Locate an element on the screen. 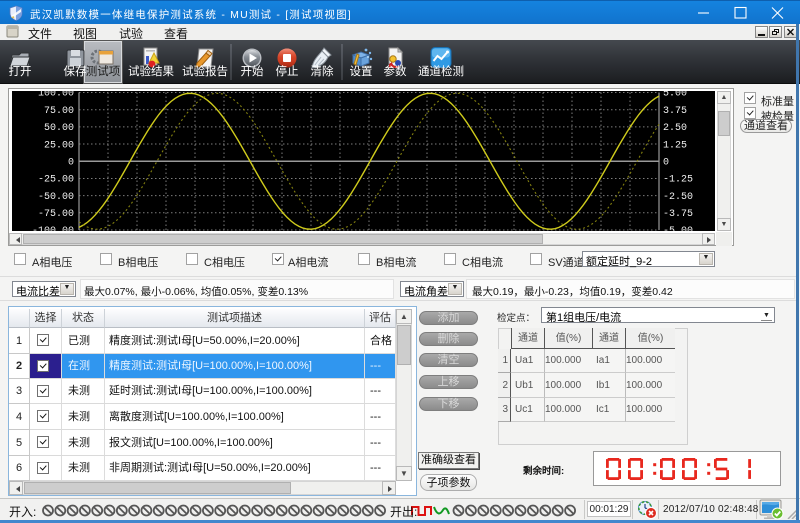 The image size is (800, 523). svg-text: 75.00 is located at coordinates (59, 111).